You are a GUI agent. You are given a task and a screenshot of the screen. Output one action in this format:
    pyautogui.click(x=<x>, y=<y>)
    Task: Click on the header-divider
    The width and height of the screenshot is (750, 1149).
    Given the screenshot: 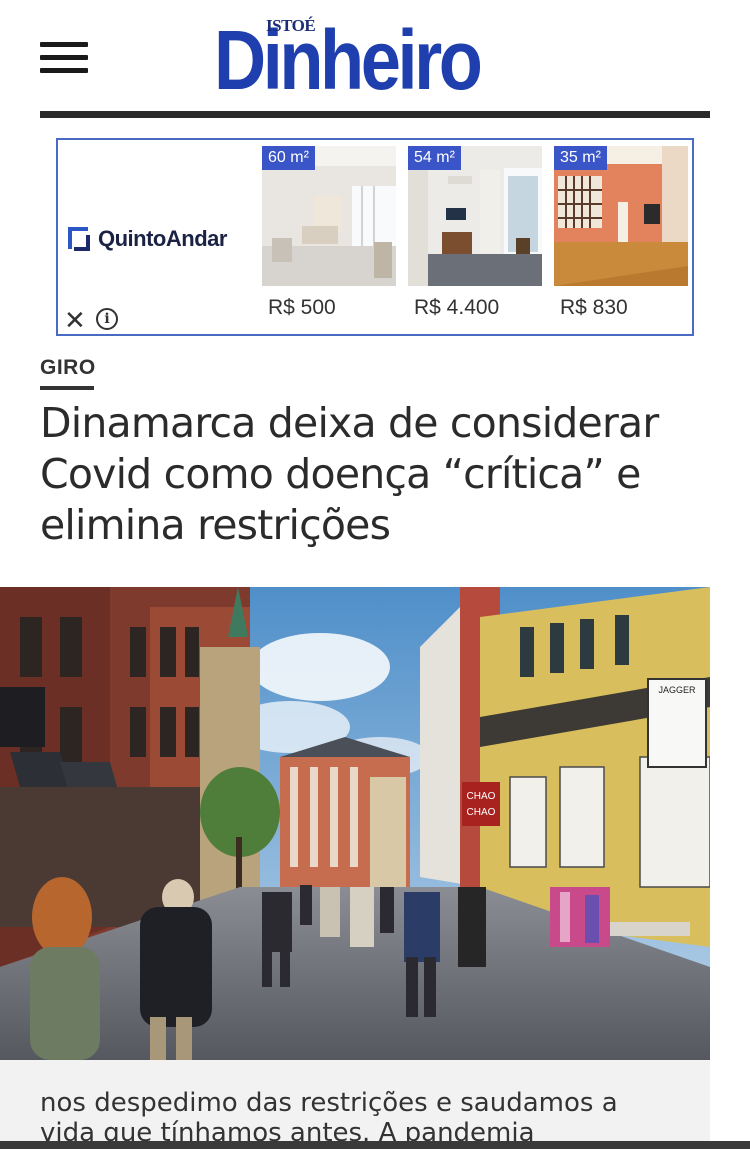 What is the action you would take?
    pyautogui.click(x=375, y=114)
    